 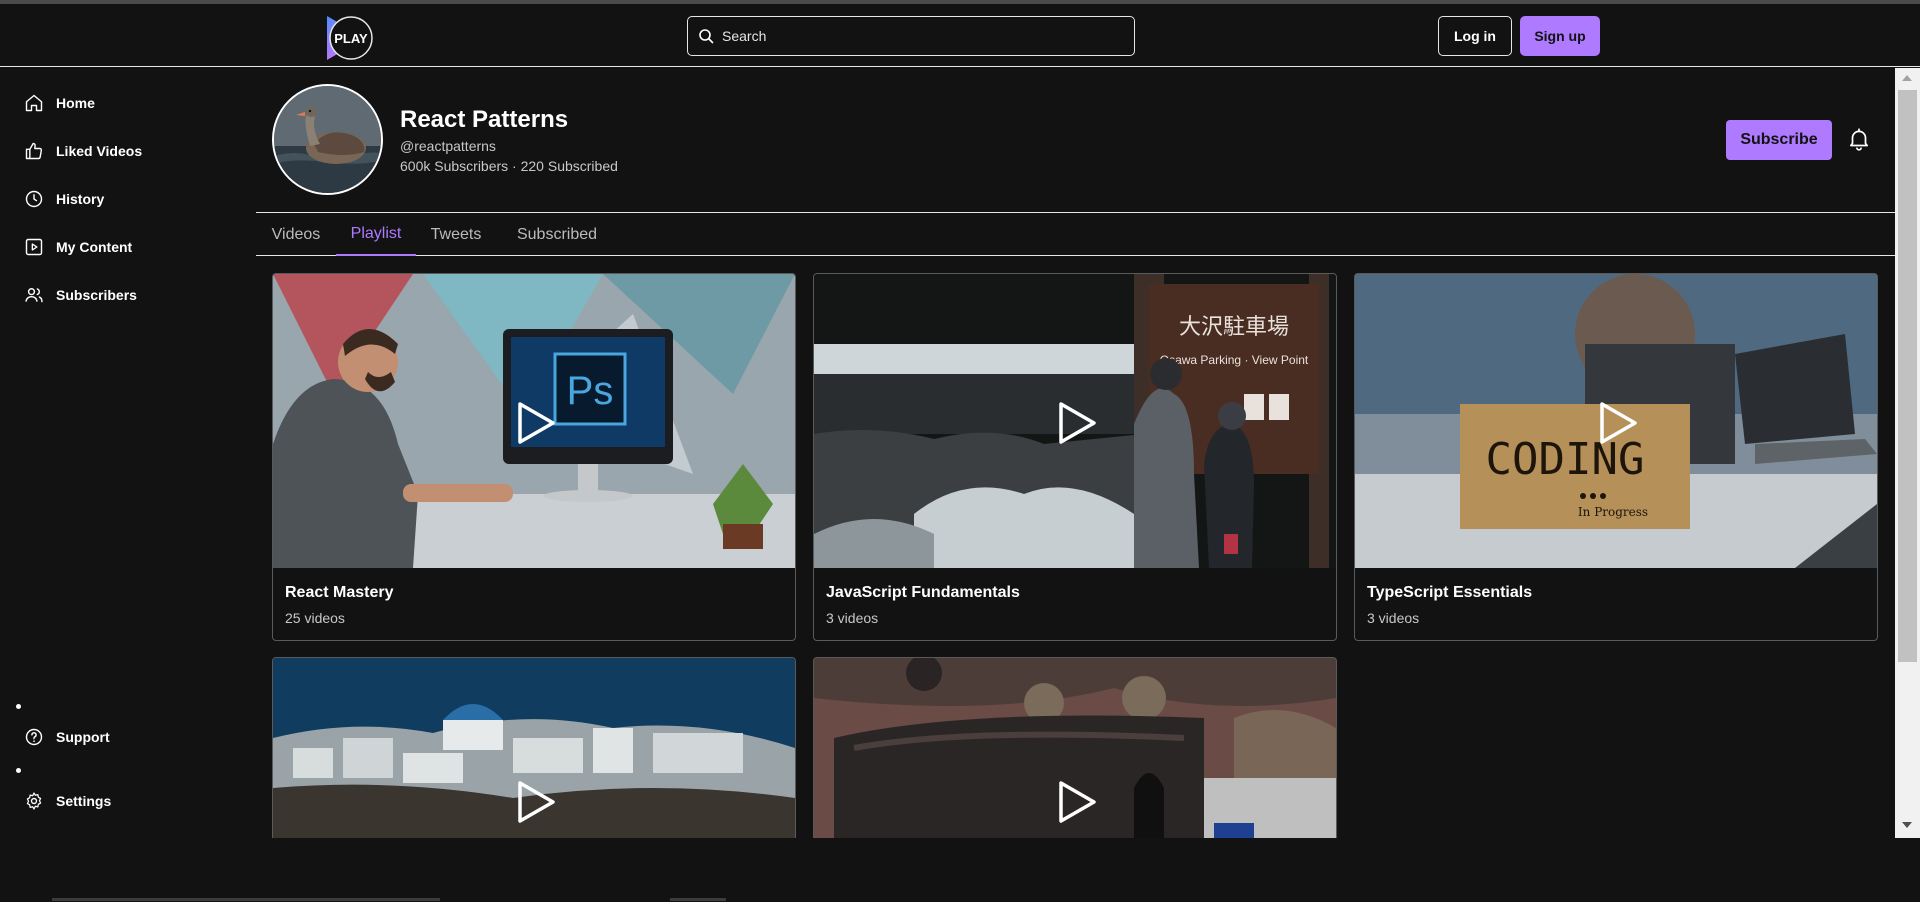 What do you see at coordinates (80, 199) in the screenshot?
I see `sidebar-item-label: History` at bounding box center [80, 199].